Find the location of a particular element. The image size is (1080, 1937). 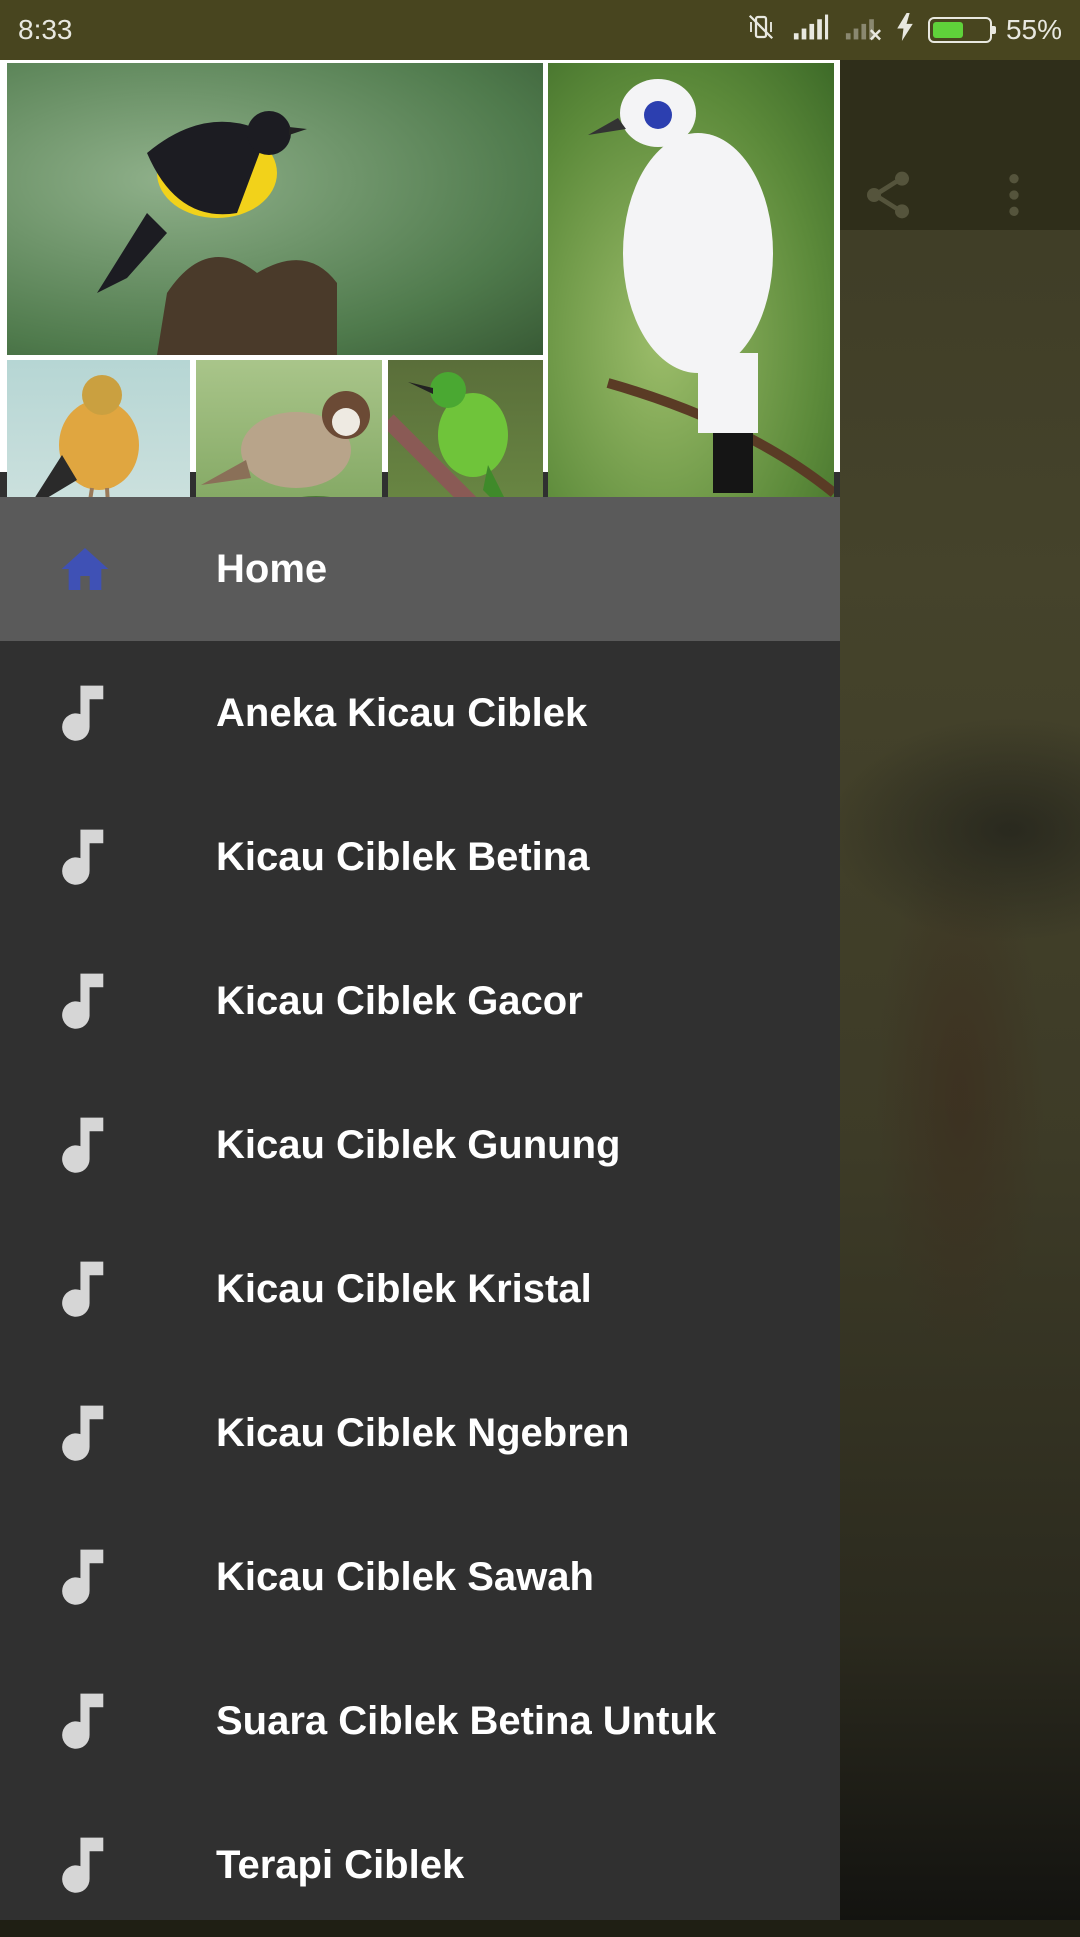

drawer-item-label: Kicau Ciblek Betina is located at coordinates (403, 856).